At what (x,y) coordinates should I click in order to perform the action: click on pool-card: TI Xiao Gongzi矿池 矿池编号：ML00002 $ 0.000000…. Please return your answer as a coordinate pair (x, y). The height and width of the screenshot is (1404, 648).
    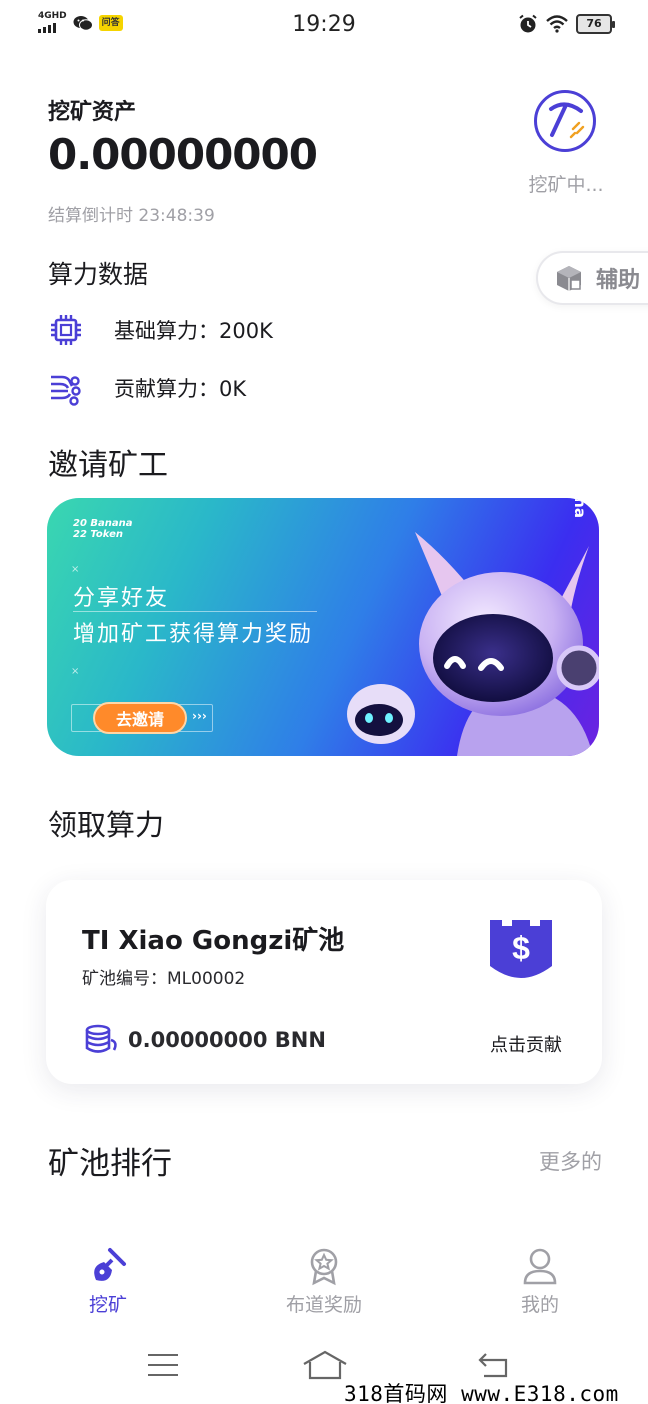
    Looking at the image, I should click on (324, 982).